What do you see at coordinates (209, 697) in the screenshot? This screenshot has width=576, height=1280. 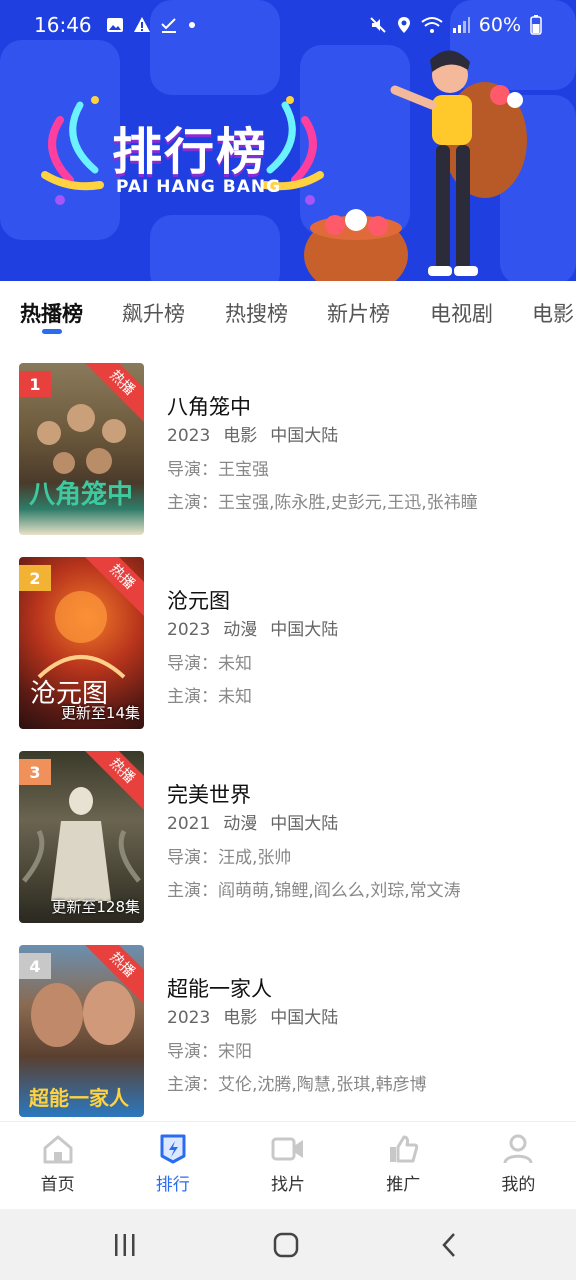 I see `item-cast: 主演：未知` at bounding box center [209, 697].